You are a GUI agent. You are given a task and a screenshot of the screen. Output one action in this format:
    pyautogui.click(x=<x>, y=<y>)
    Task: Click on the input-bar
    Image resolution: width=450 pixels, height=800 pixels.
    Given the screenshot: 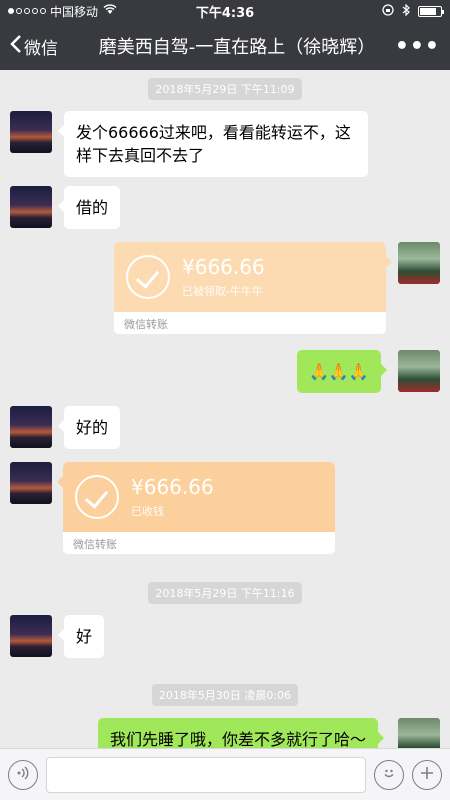 What is the action you would take?
    pyautogui.click(x=225, y=774)
    